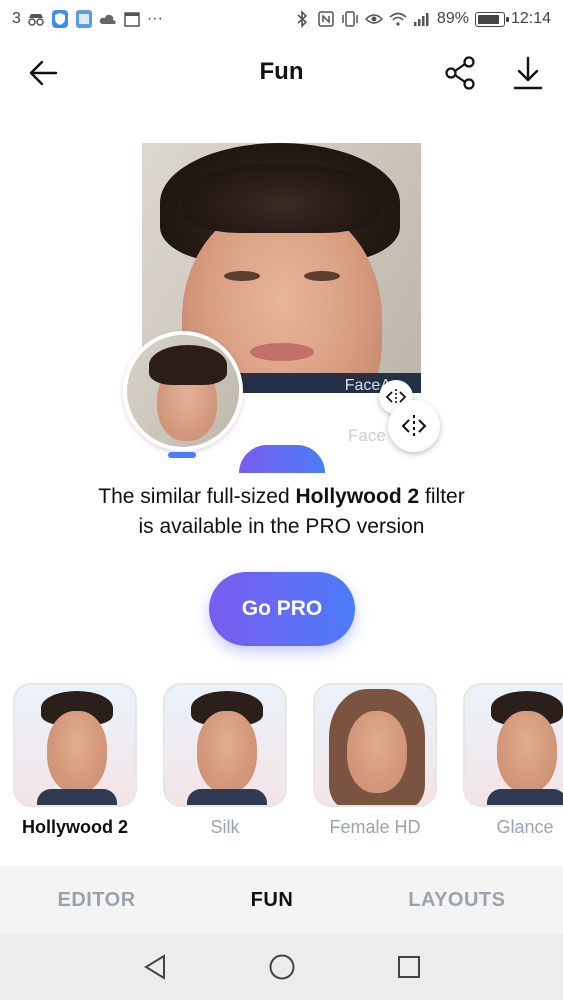 Image resolution: width=563 pixels, height=1000 pixels. I want to click on download-button, so click(528, 73).